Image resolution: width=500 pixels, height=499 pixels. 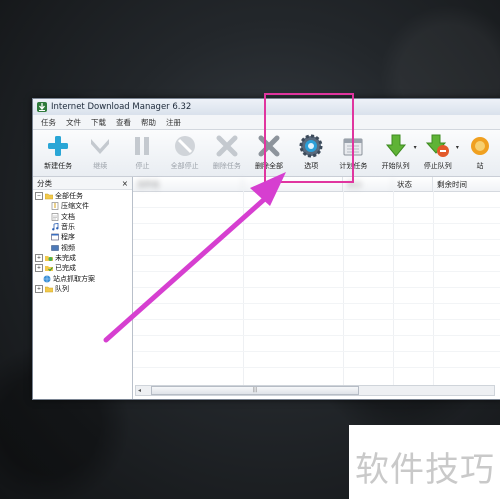 I want to click on collapse-icon: −, so click(x=39, y=196).